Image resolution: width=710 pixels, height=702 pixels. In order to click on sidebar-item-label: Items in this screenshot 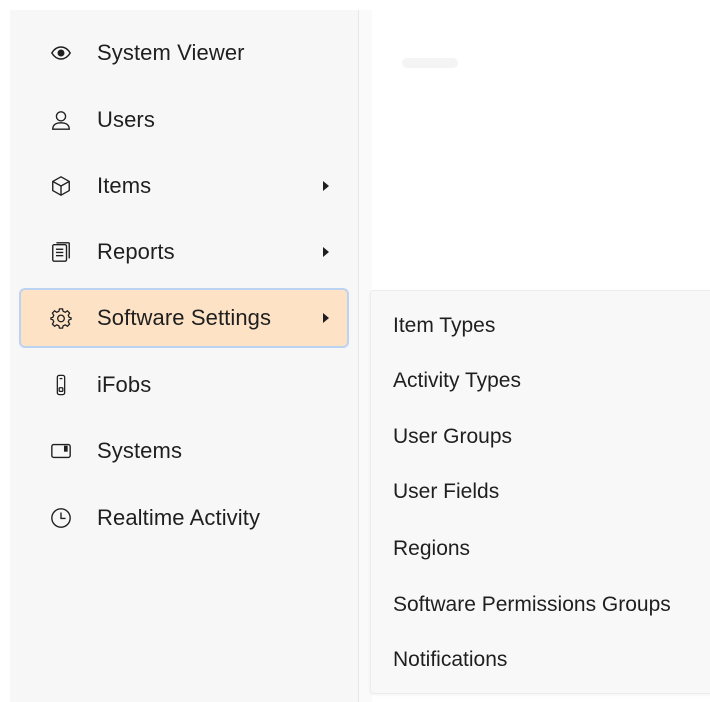, I will do `click(124, 185)`.